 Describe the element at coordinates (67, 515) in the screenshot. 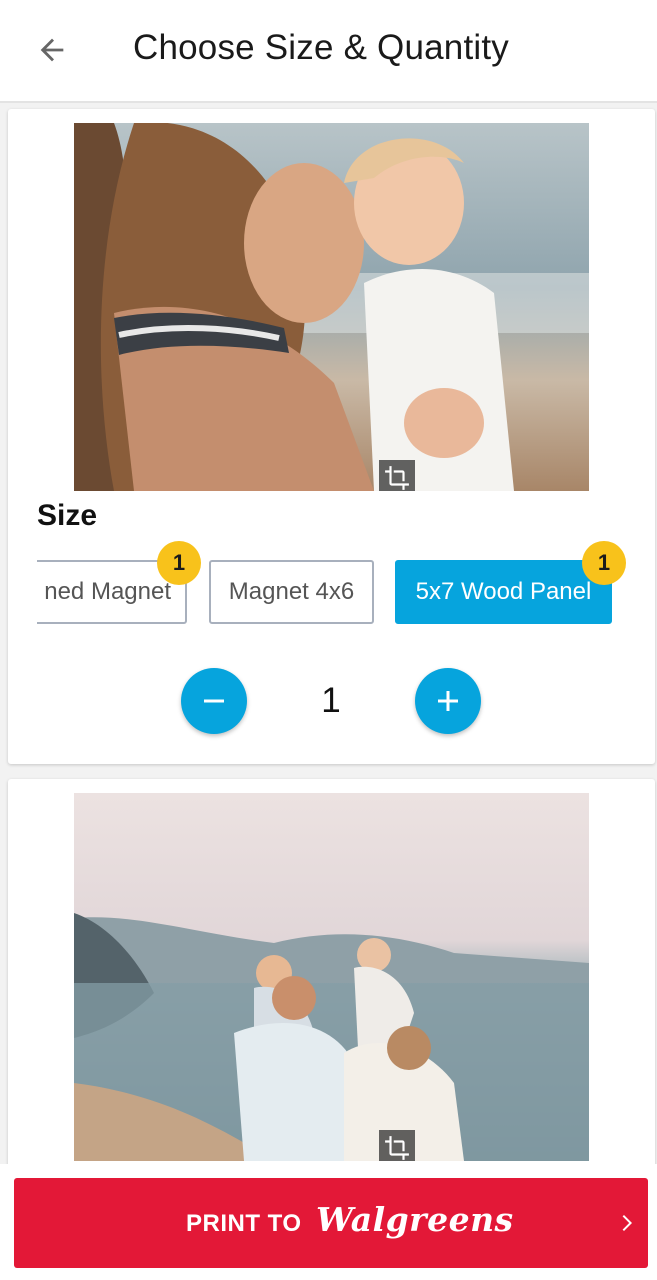

I see `size-heading: Size` at that location.